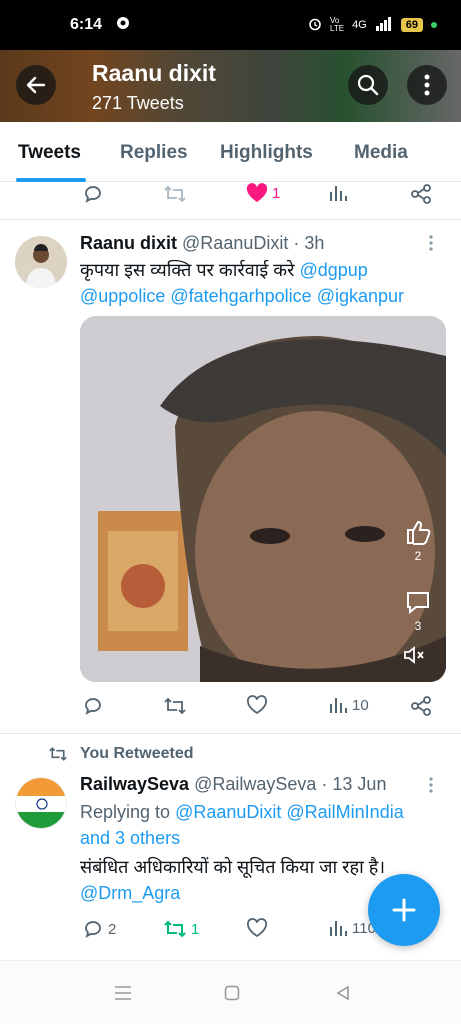 This screenshot has width=461, height=1024. Describe the element at coordinates (333, 270) in the screenshot. I see `mention-link: @dgpup` at that location.